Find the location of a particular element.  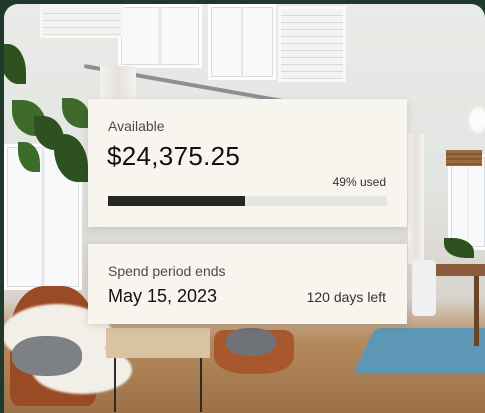

side-table is located at coordinates (158, 343).